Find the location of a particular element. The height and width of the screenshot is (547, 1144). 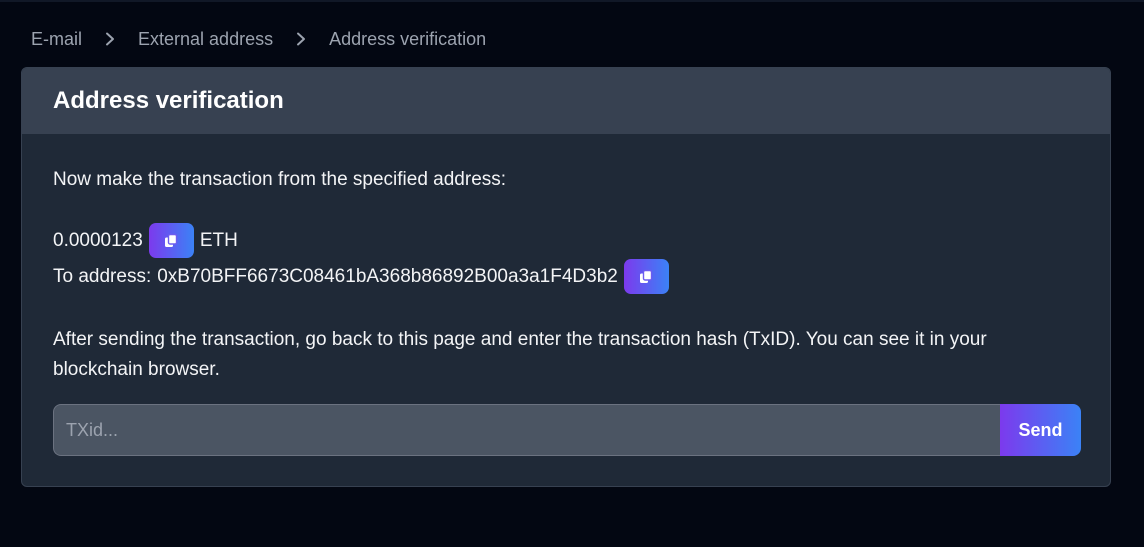

copy-amount-button is located at coordinates (171, 240).